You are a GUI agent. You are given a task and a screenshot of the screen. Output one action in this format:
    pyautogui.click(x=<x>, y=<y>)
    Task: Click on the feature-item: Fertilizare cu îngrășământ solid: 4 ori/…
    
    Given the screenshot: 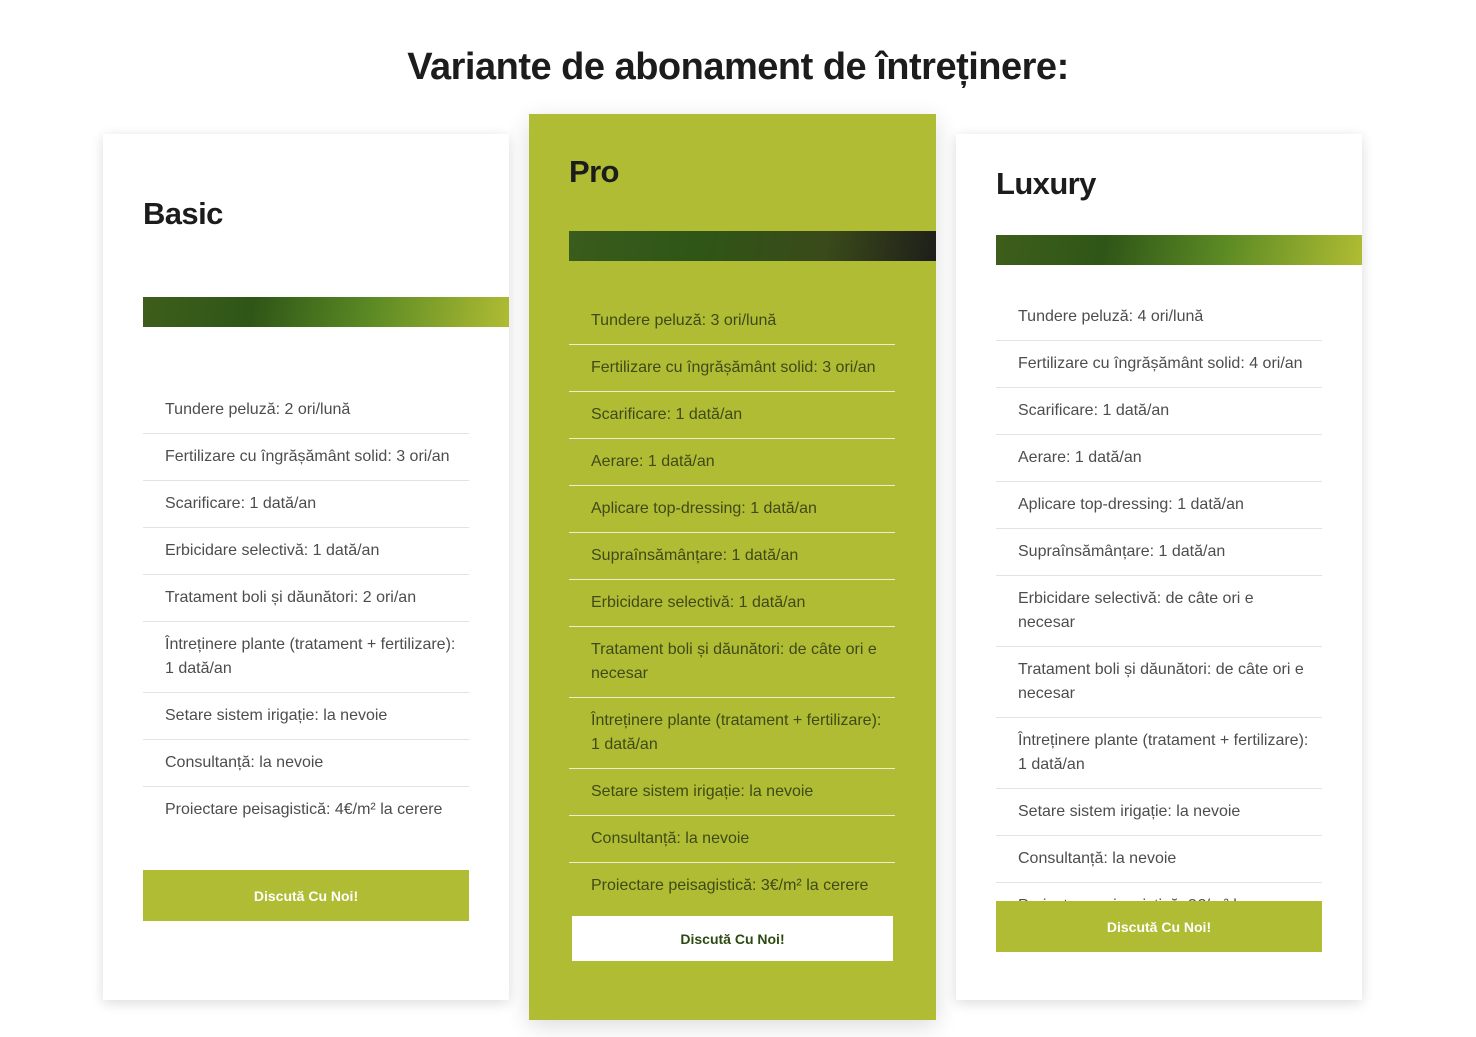 What is the action you would take?
    pyautogui.click(x=1159, y=364)
    